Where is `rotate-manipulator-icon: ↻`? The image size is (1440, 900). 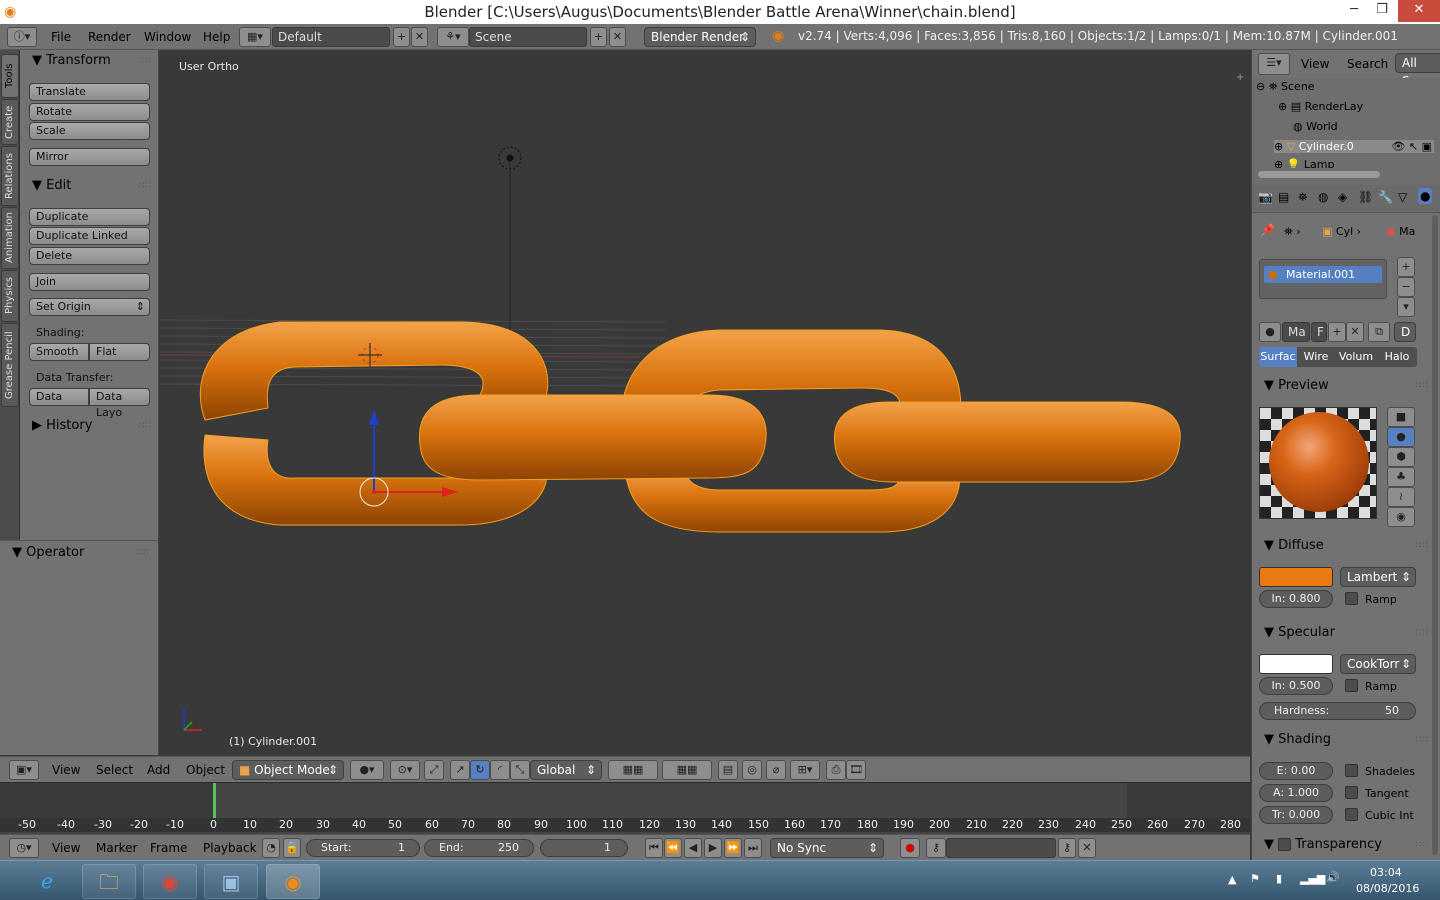
rotate-manipulator-icon: ↻ is located at coordinates (480, 770).